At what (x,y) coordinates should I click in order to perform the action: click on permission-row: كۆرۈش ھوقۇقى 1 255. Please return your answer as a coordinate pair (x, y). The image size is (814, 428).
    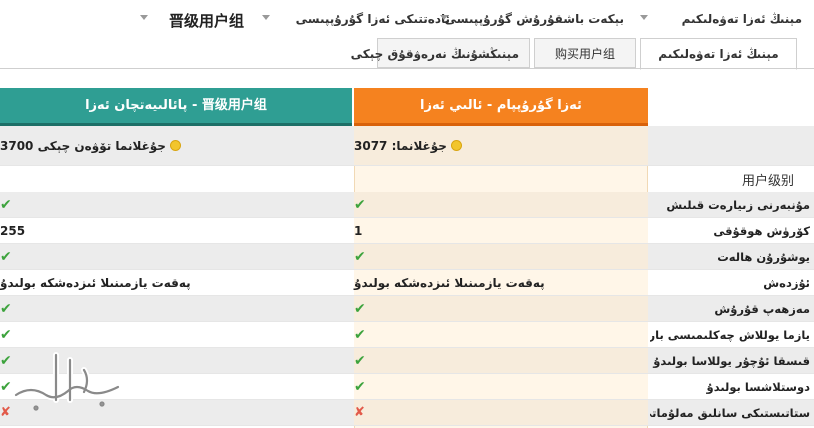
    Looking at the image, I should click on (407, 231).